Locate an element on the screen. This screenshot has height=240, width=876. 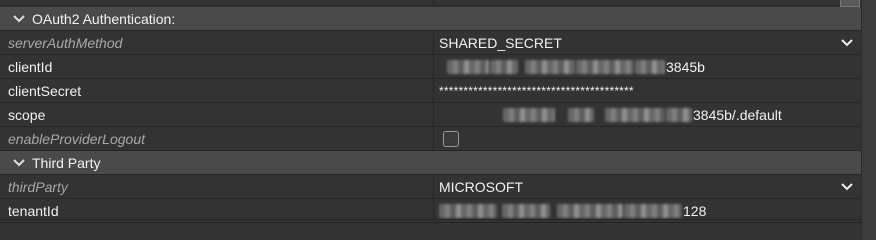
property-row-scope: scope 3845b/.default is located at coordinates (430, 115).